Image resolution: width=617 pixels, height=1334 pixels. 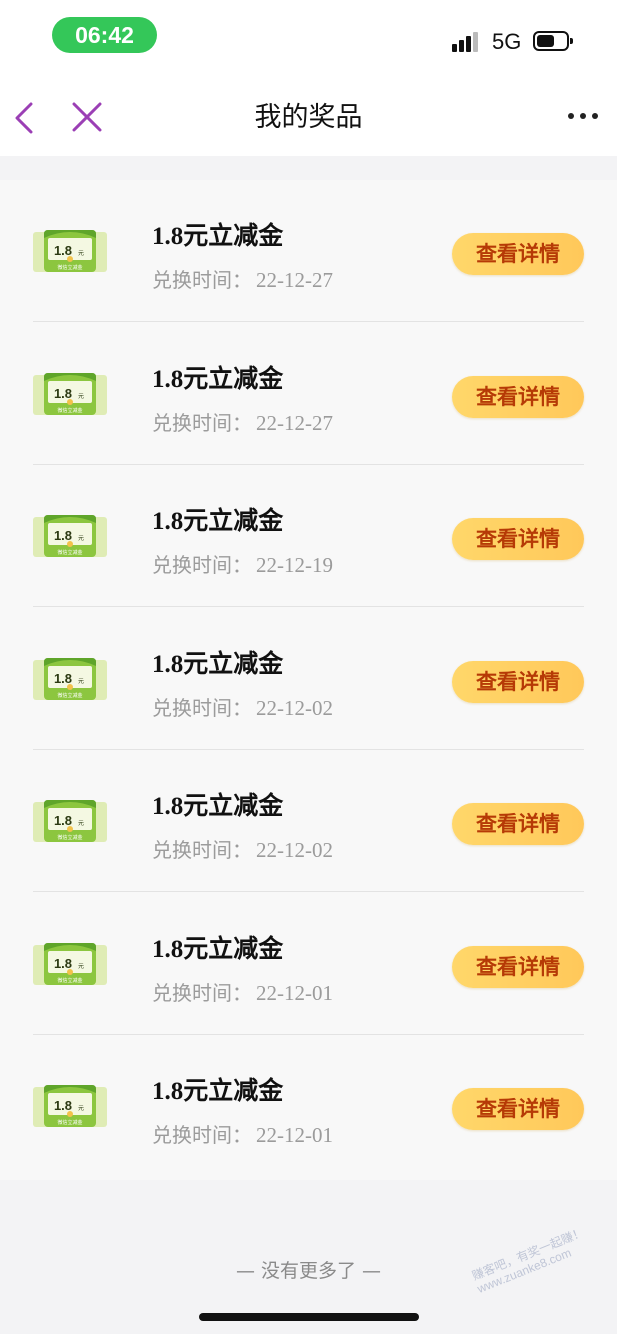 What do you see at coordinates (25, 118) in the screenshot?
I see `chevron-left-icon` at bounding box center [25, 118].